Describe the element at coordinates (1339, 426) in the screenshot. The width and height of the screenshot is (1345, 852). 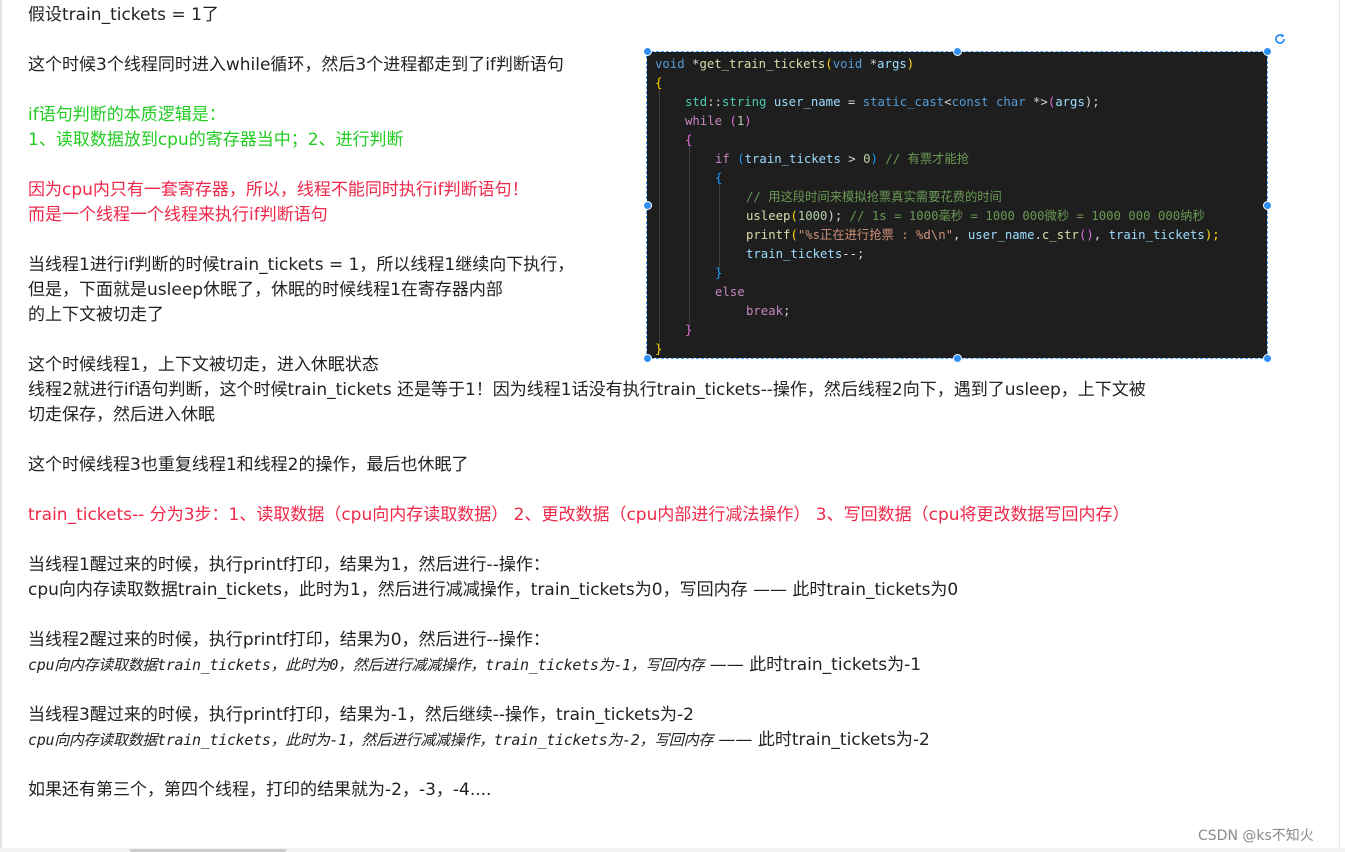
I see `right-border` at that location.